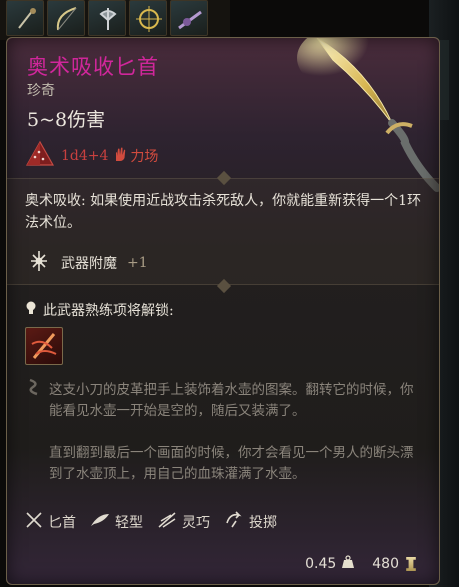 The width and height of the screenshot is (459, 587). I want to click on passive-description: 奥术吸收: 如果使用近战攻击杀死敌人，你就能重新获得一个1环法术位。, so click(223, 212).